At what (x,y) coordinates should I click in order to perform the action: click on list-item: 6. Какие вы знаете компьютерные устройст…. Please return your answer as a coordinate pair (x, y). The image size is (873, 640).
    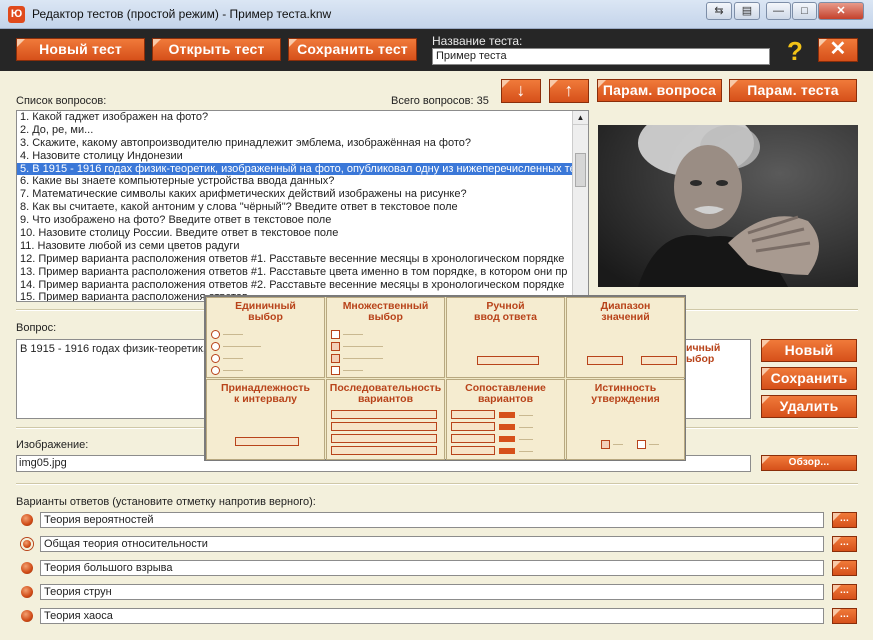
    Looking at the image, I should click on (302, 181).